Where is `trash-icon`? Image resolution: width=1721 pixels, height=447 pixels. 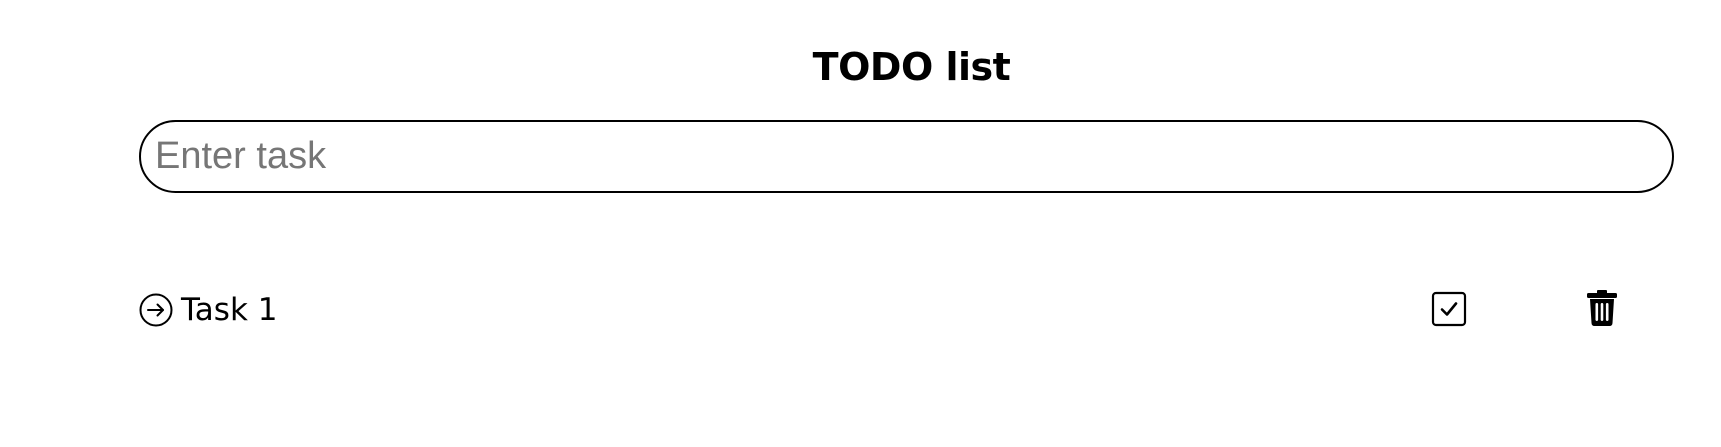 trash-icon is located at coordinates (1602, 308).